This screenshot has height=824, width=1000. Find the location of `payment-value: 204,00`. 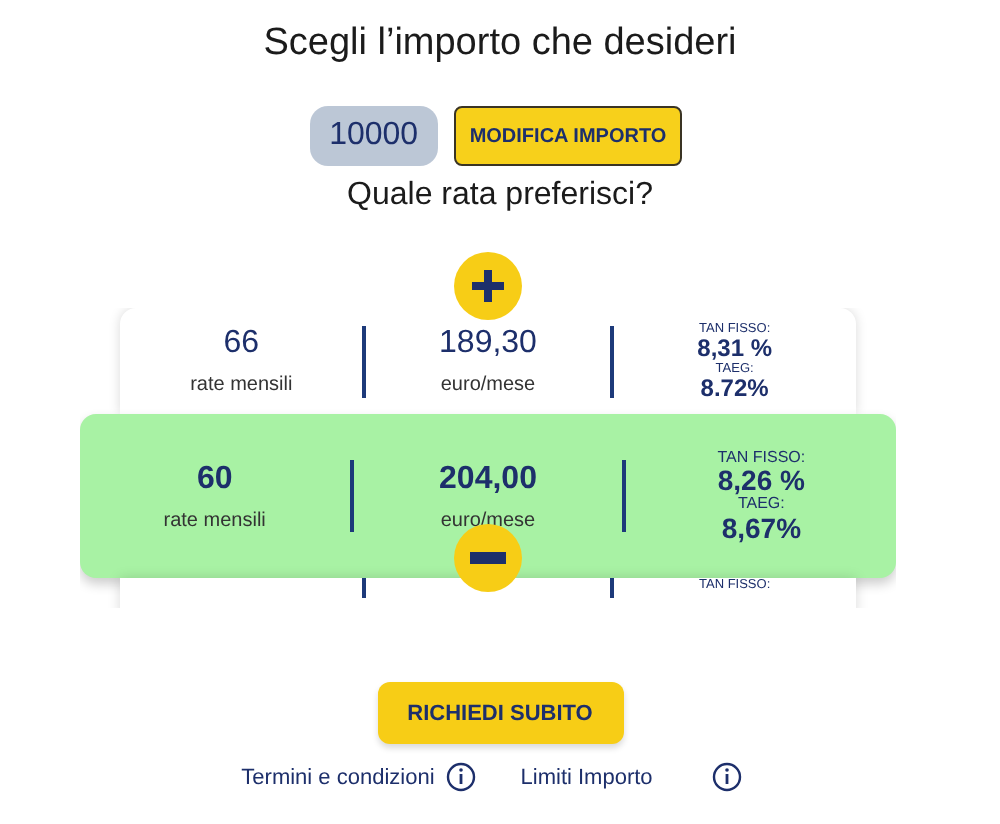

payment-value: 204,00 is located at coordinates (488, 479).